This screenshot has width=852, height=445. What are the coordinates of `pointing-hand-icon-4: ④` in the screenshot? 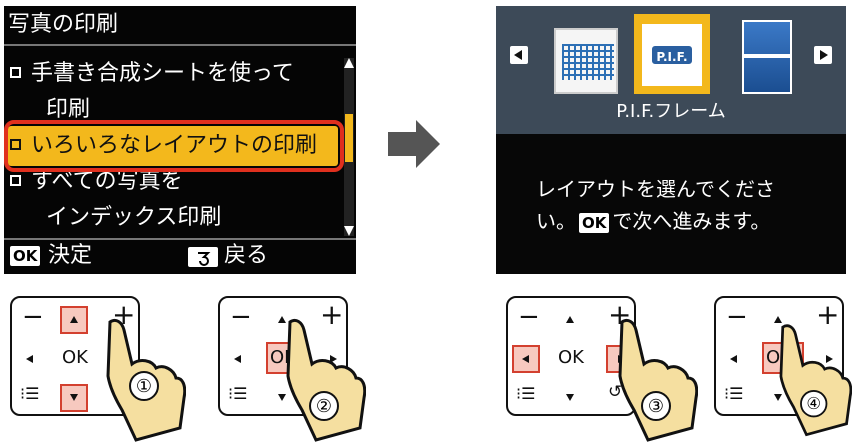 It's located at (815, 380).